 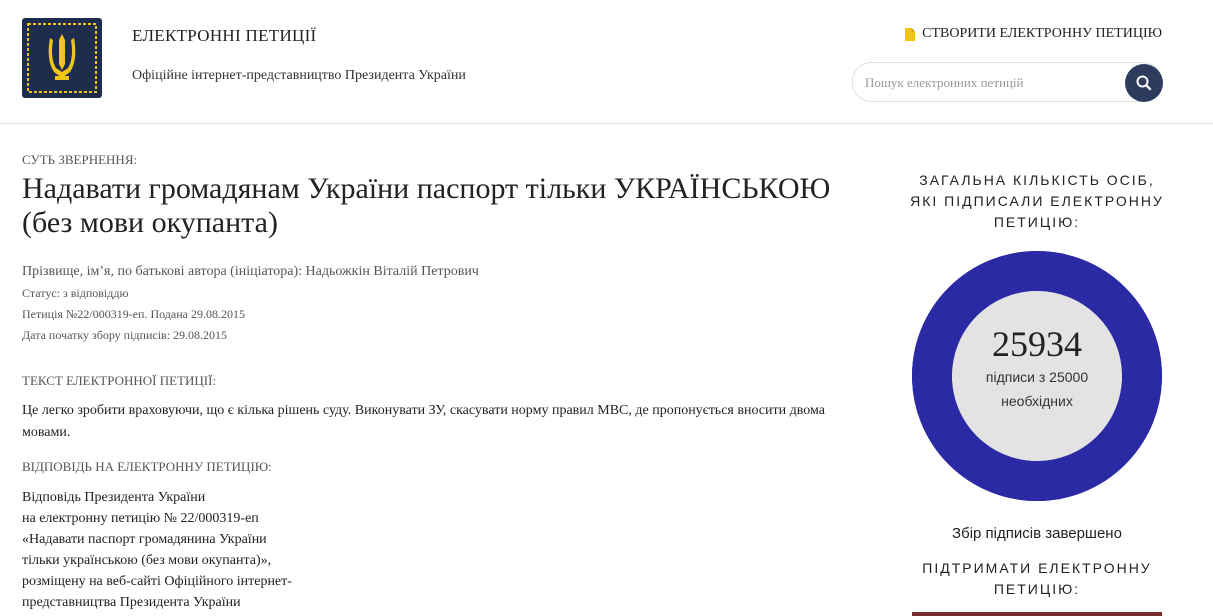 I want to click on support-petition-label: ПІДТРИМАТИ ЕЛЕКТРОННУ ПЕТИЦІЮ:, so click(x=1037, y=578).